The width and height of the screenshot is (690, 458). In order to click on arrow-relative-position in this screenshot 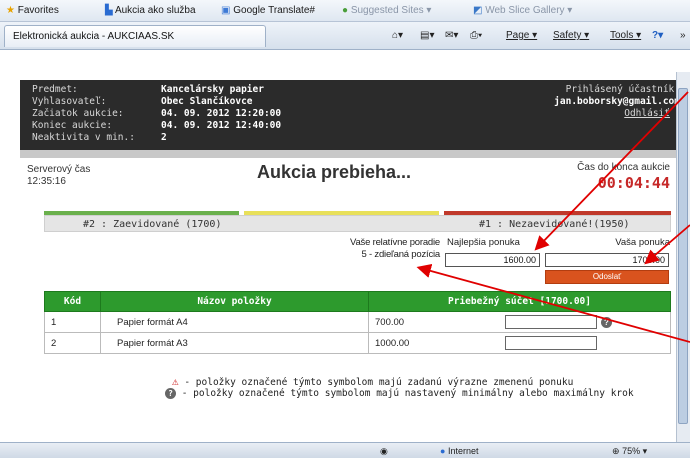, I will do `click(553, 303)`.